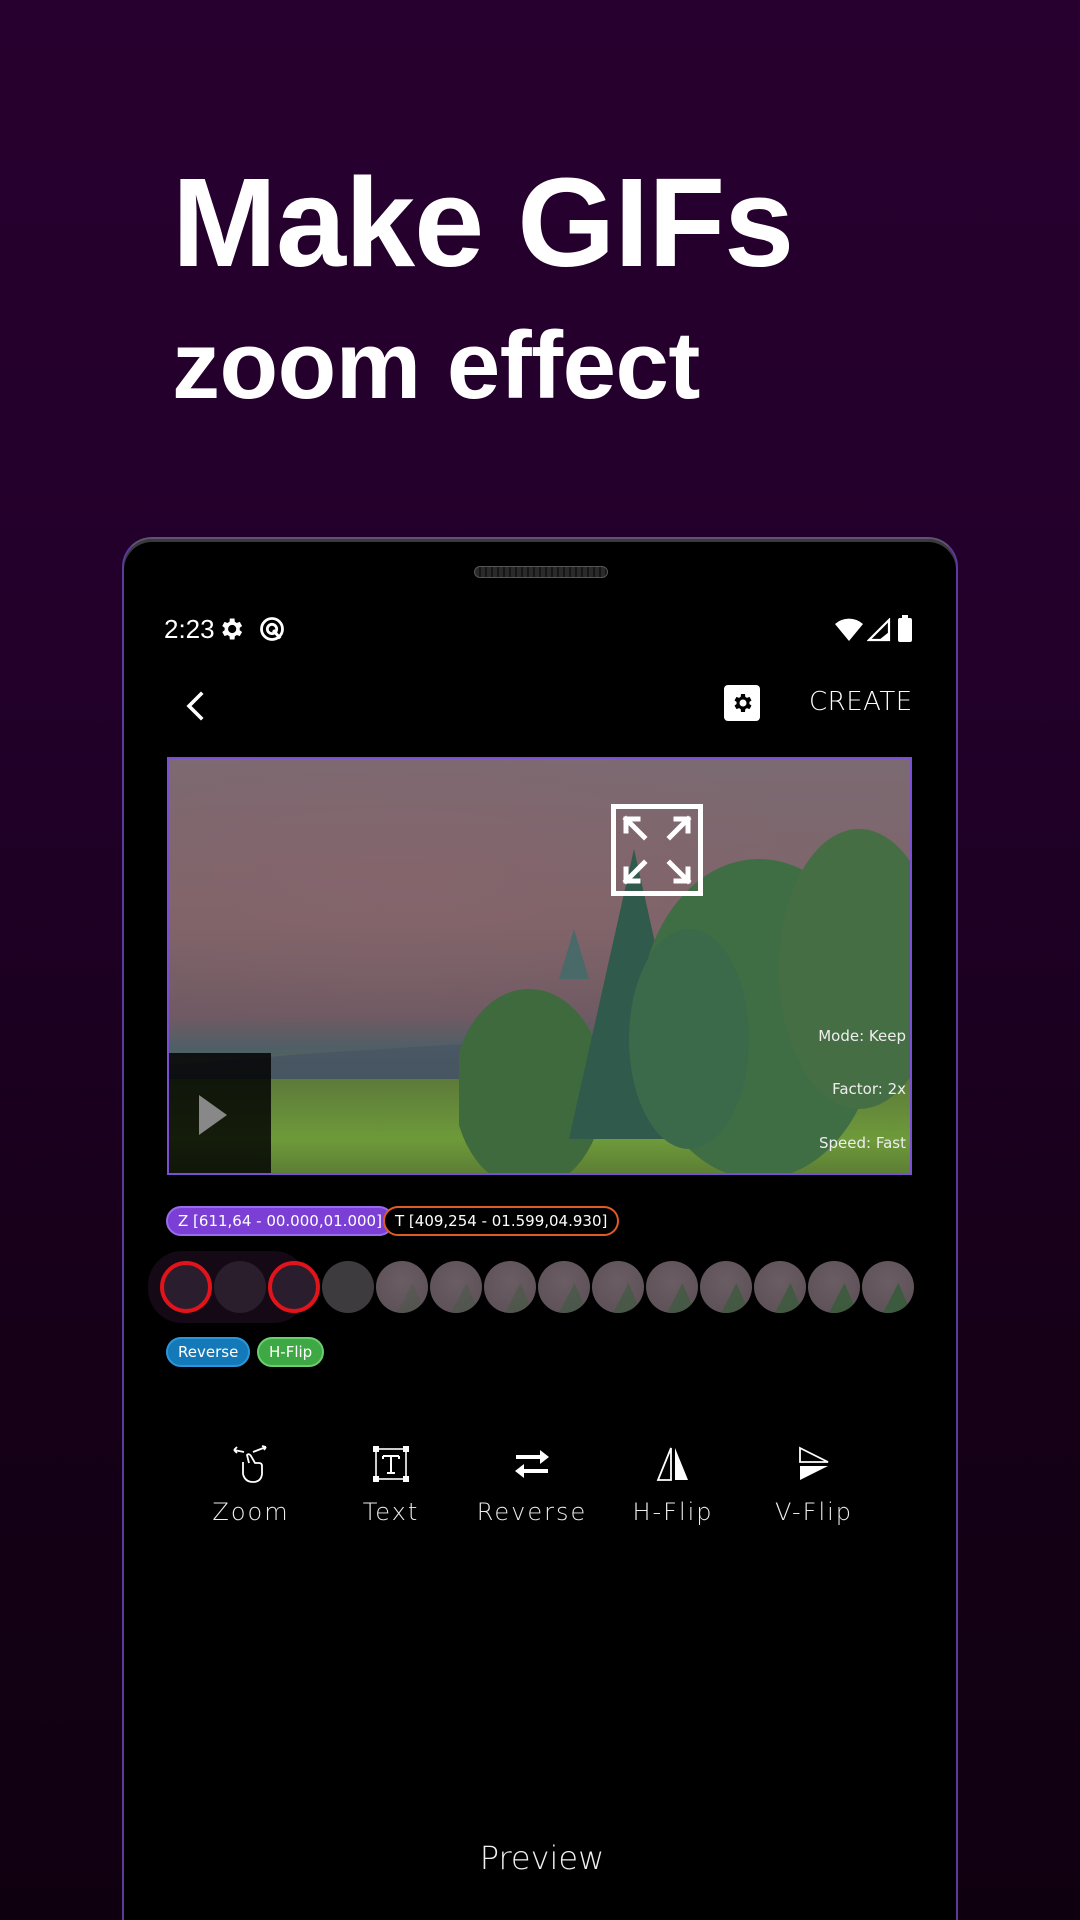  Describe the element at coordinates (391, 1512) in the screenshot. I see `tool-text-label: Text` at that location.